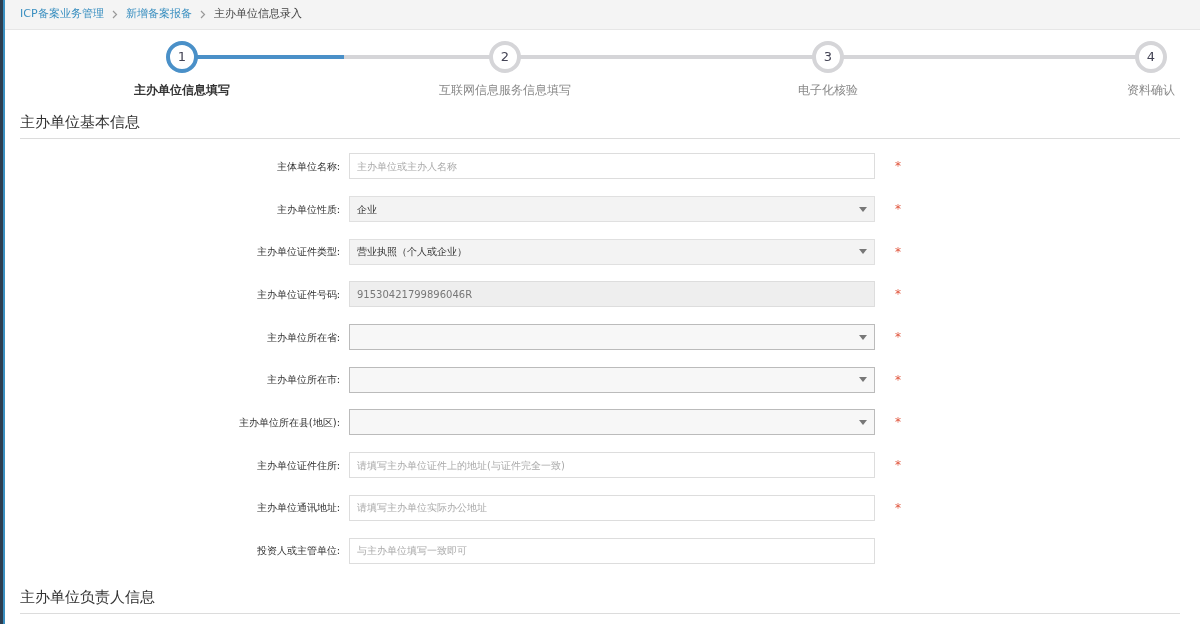 The image size is (1200, 624). Describe the element at coordinates (297, 508) in the screenshot. I see `field-label: 主办单位通讯地址:` at that location.